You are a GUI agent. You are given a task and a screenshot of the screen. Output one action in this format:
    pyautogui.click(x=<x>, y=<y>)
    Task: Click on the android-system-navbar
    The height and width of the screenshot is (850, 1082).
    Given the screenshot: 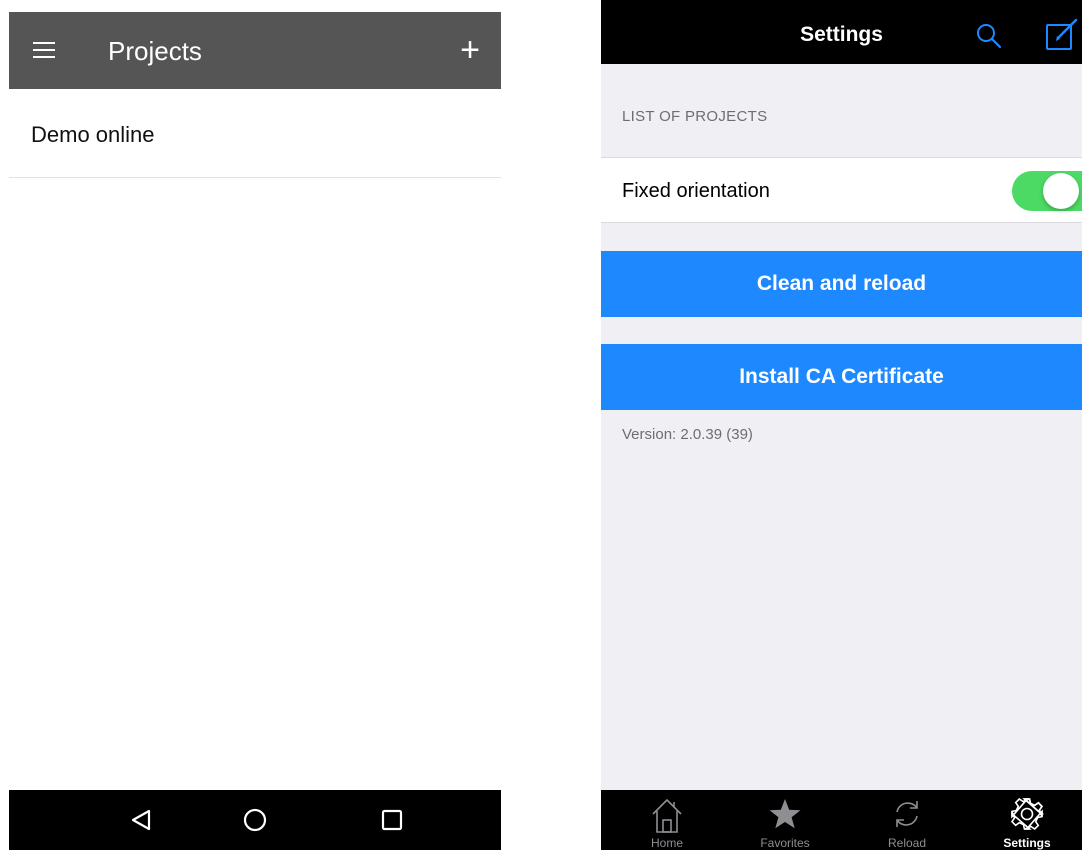 What is the action you would take?
    pyautogui.click(x=255, y=820)
    